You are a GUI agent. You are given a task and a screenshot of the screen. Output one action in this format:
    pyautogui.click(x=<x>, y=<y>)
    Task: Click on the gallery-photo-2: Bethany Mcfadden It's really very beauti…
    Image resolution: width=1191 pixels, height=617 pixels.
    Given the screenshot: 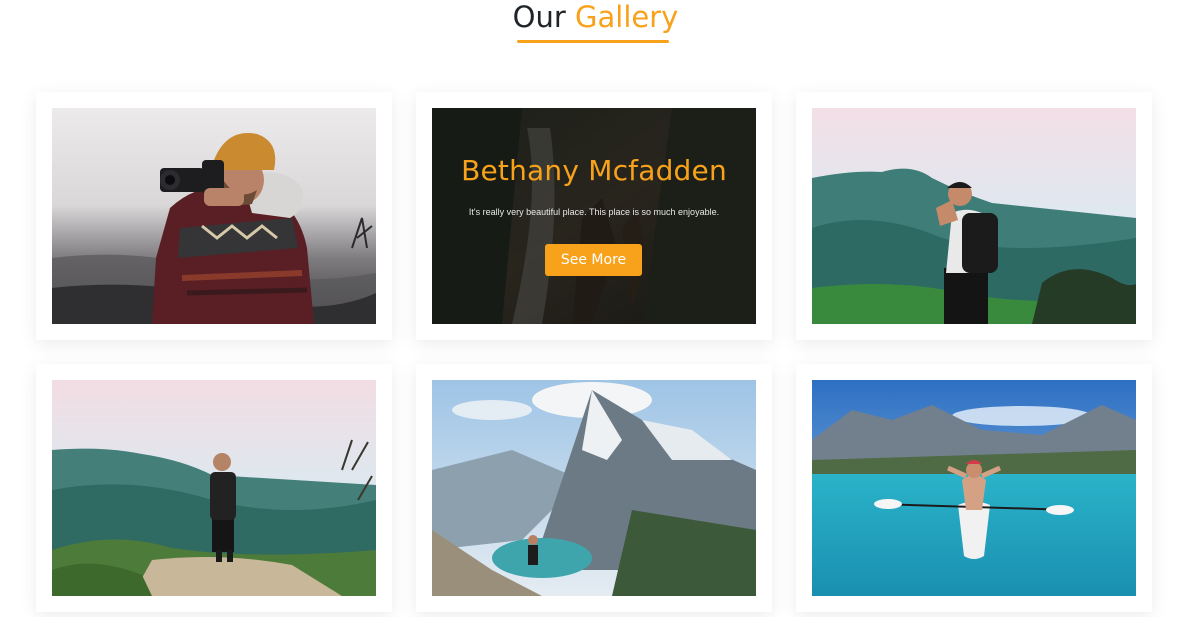 What is the action you would take?
    pyautogui.click(x=594, y=216)
    